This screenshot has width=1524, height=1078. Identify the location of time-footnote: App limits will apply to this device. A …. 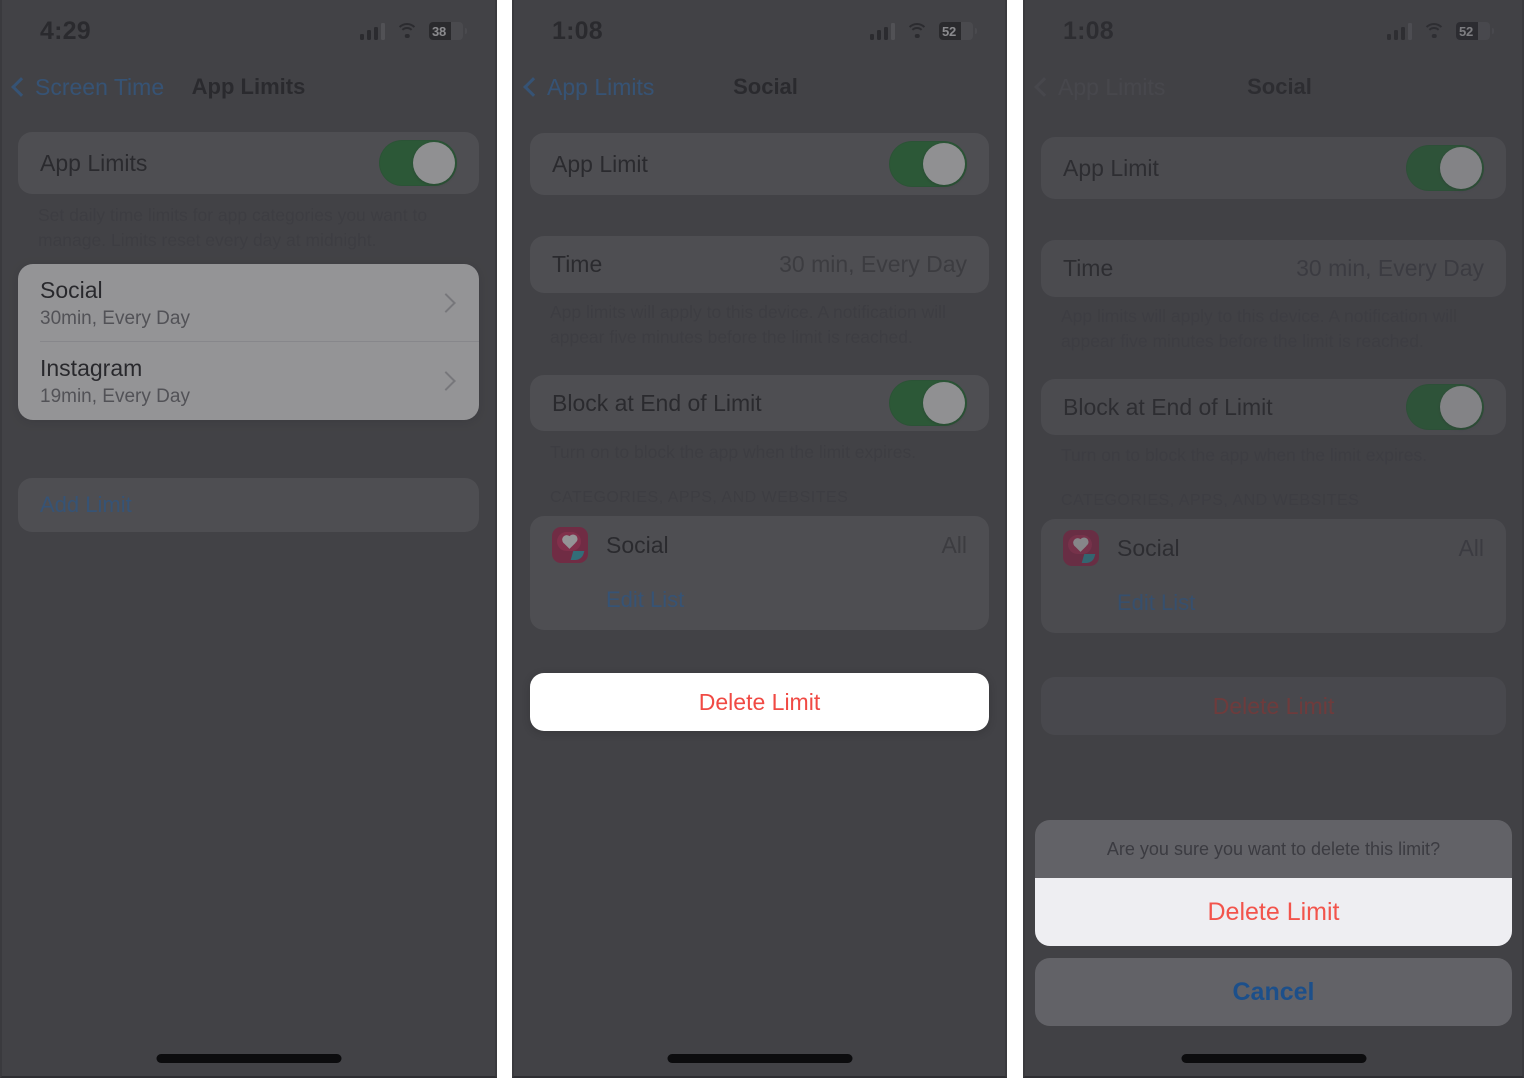
(1259, 328).